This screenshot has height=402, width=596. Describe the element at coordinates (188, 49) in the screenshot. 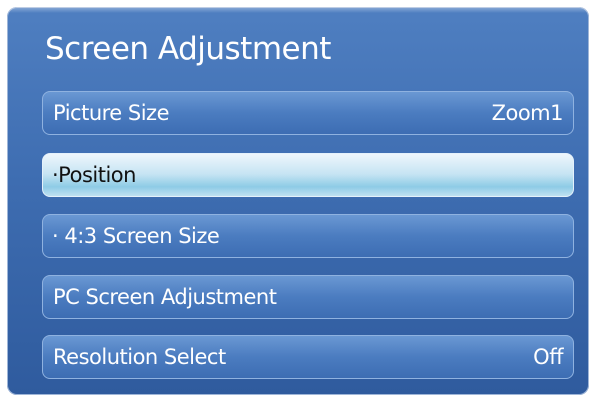

I see `menu-title: Screen Adjustment` at that location.